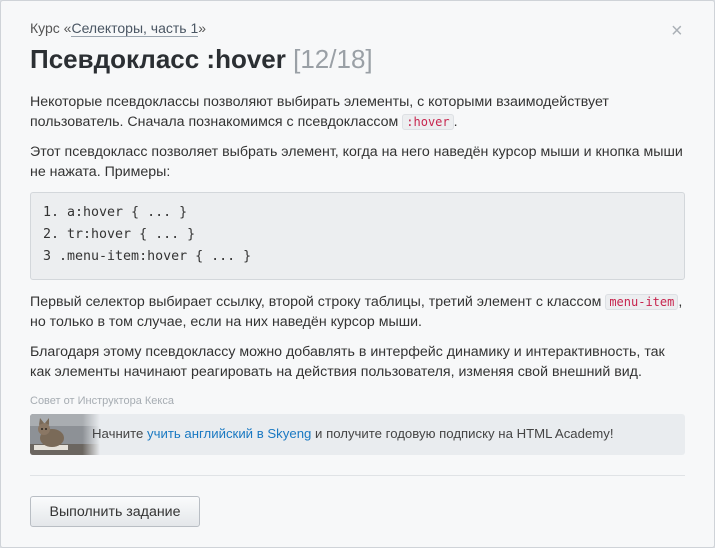 The width and height of the screenshot is (715, 548). Describe the element at coordinates (333, 59) in the screenshot. I see `task-counter: [12/18]` at that location.